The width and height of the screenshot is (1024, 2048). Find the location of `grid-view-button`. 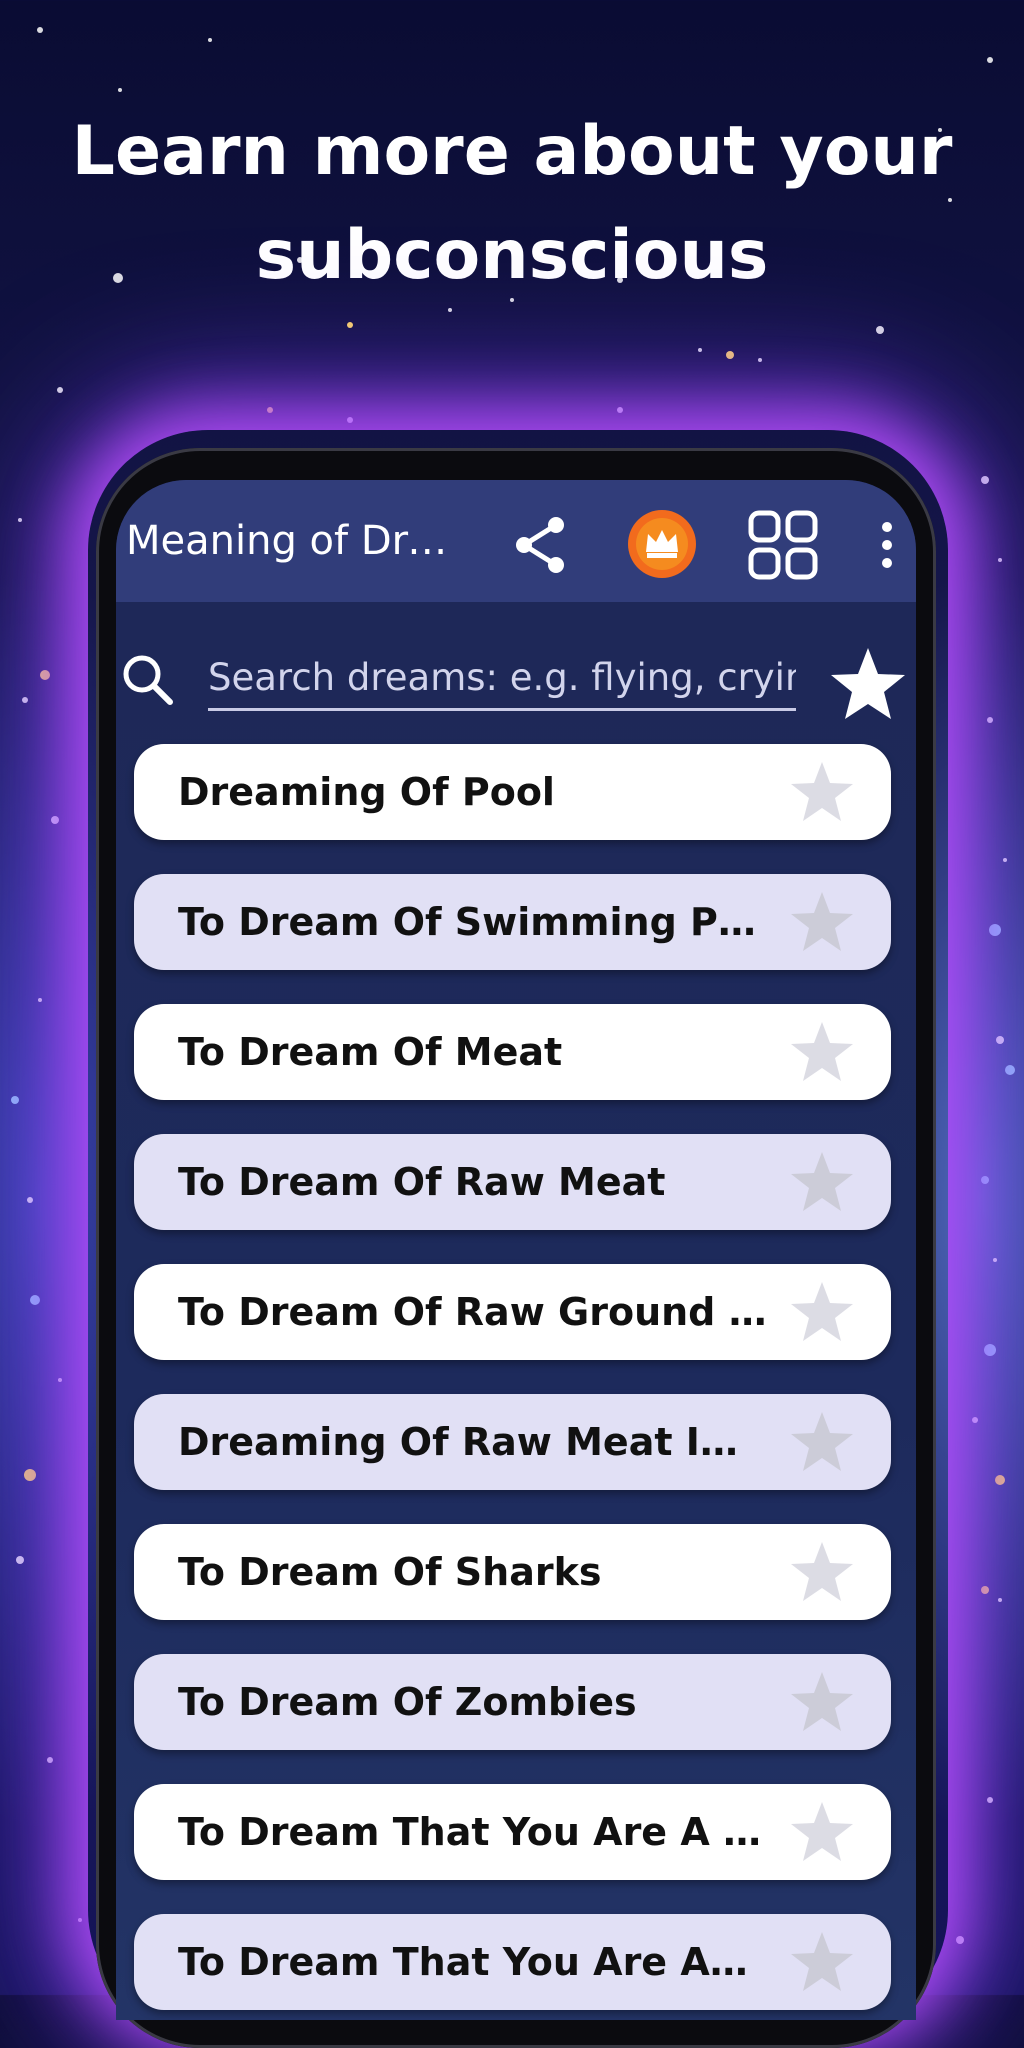

grid-view-button is located at coordinates (783, 545).